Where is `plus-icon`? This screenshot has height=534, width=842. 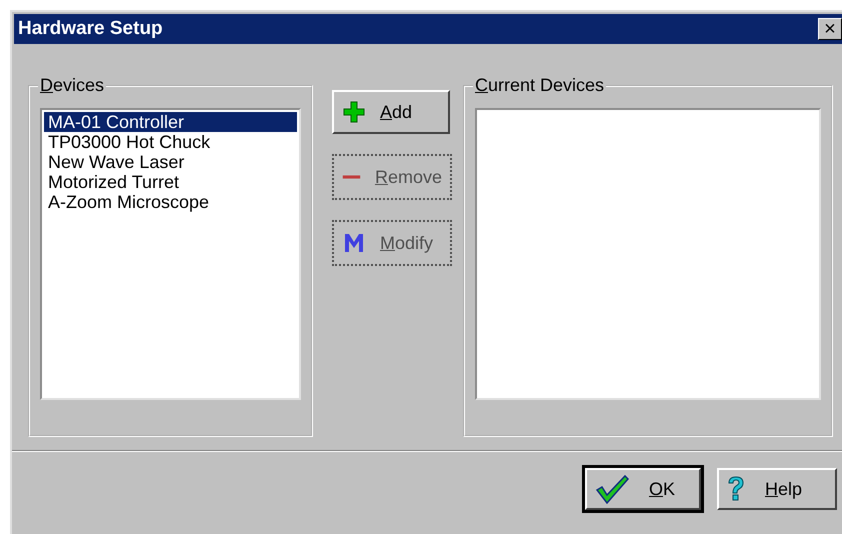
plus-icon is located at coordinates (354, 112).